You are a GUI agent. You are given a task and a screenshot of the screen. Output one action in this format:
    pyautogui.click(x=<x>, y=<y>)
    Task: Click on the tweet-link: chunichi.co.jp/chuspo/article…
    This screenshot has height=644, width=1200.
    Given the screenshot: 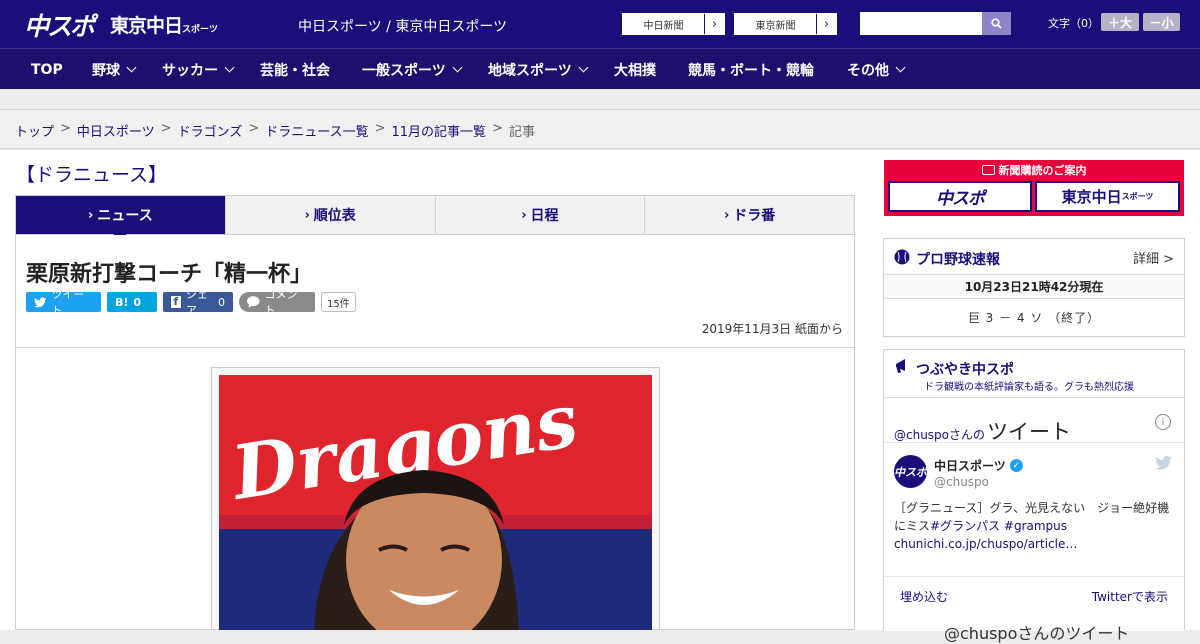 What is the action you would take?
    pyautogui.click(x=985, y=544)
    